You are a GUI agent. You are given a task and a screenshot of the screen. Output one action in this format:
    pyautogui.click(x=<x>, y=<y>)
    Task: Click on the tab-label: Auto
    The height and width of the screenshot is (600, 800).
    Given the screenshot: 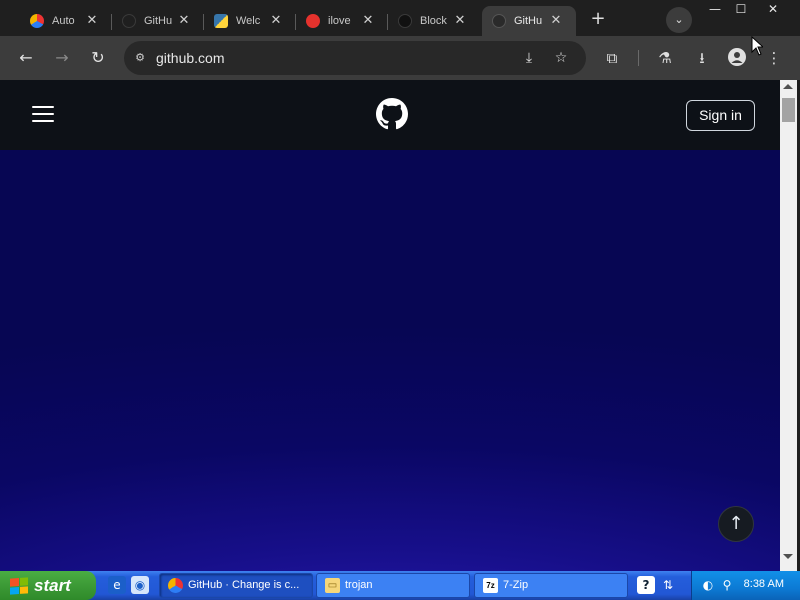 What is the action you would take?
    pyautogui.click(x=63, y=21)
    